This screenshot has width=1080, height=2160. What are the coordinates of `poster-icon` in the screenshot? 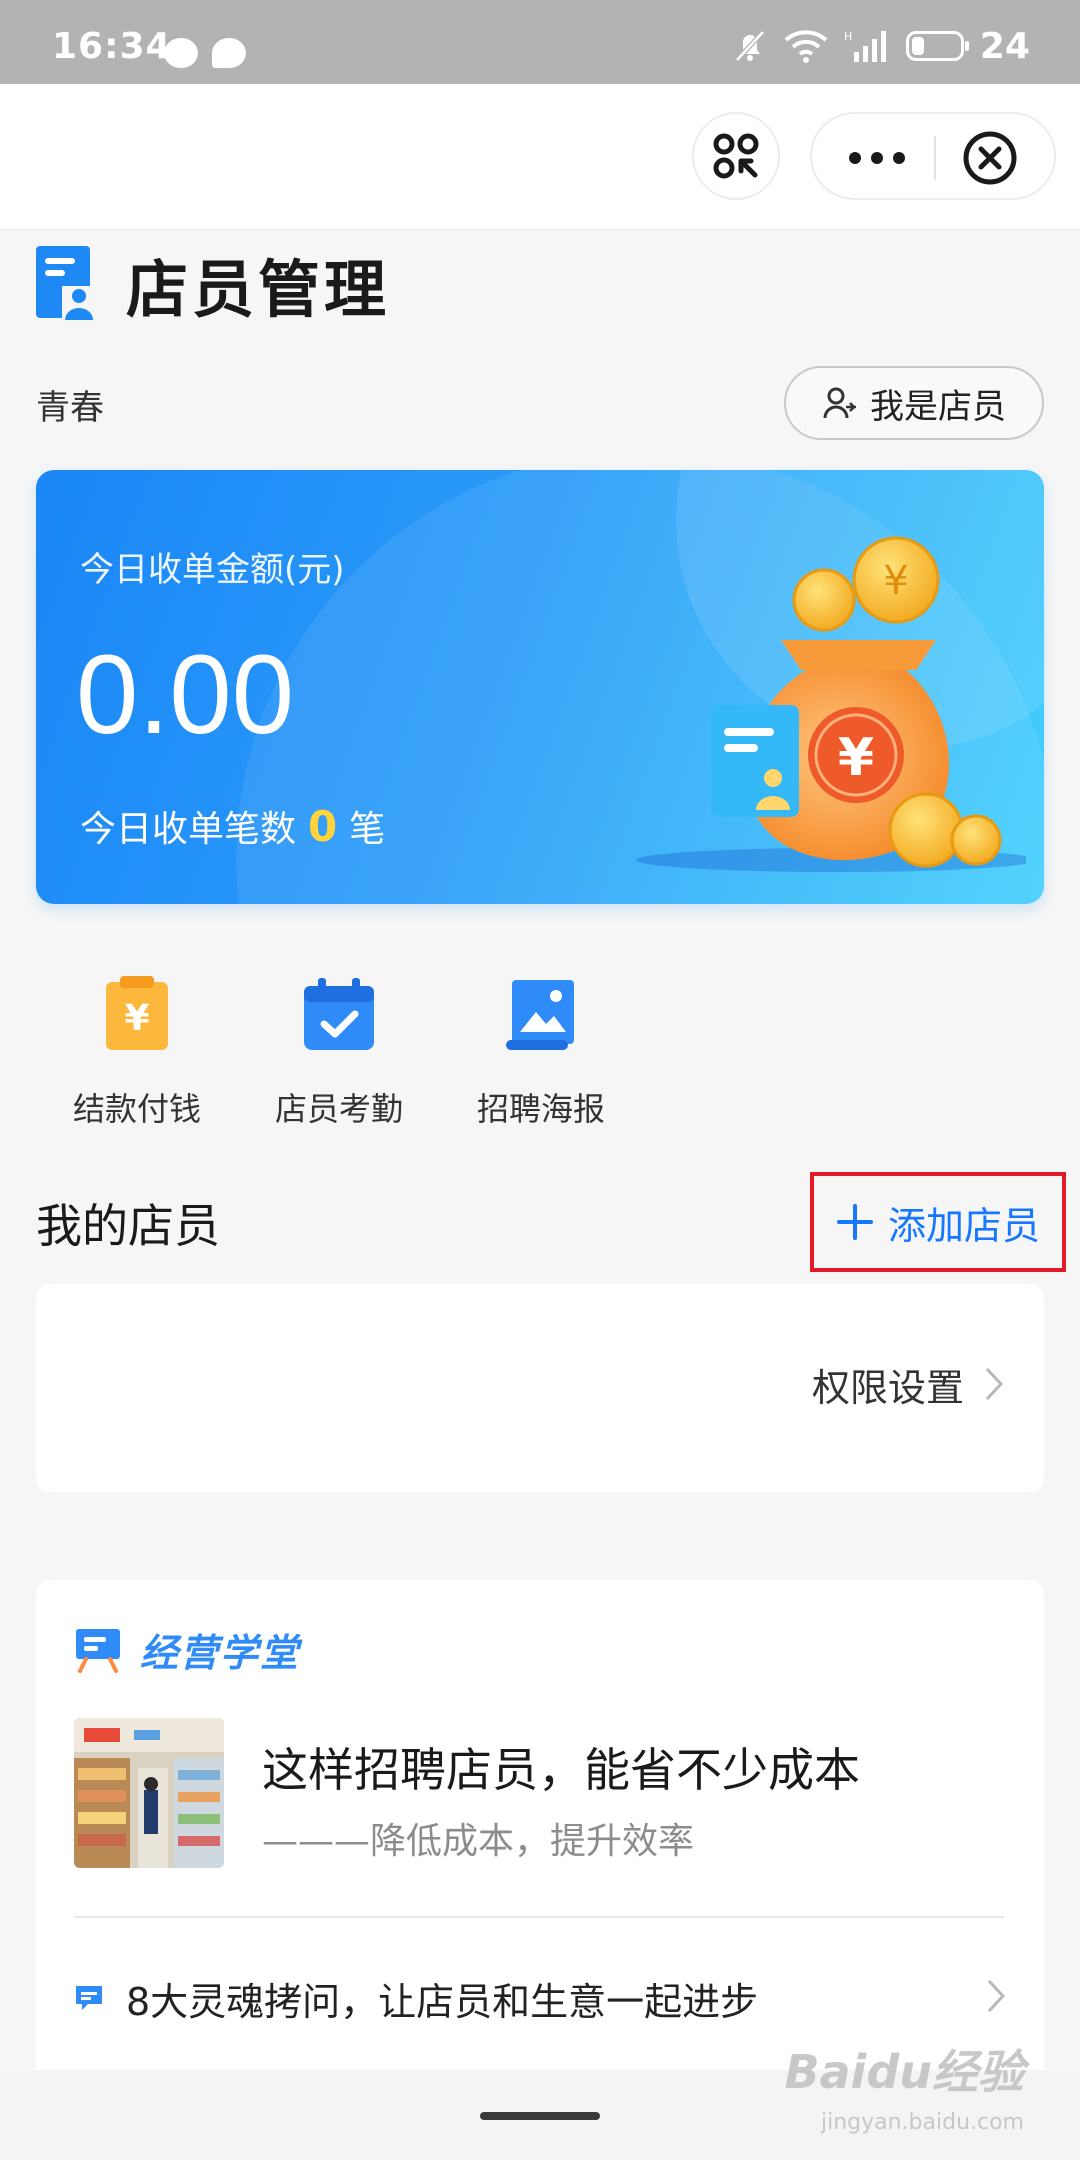 It's located at (540, 1015).